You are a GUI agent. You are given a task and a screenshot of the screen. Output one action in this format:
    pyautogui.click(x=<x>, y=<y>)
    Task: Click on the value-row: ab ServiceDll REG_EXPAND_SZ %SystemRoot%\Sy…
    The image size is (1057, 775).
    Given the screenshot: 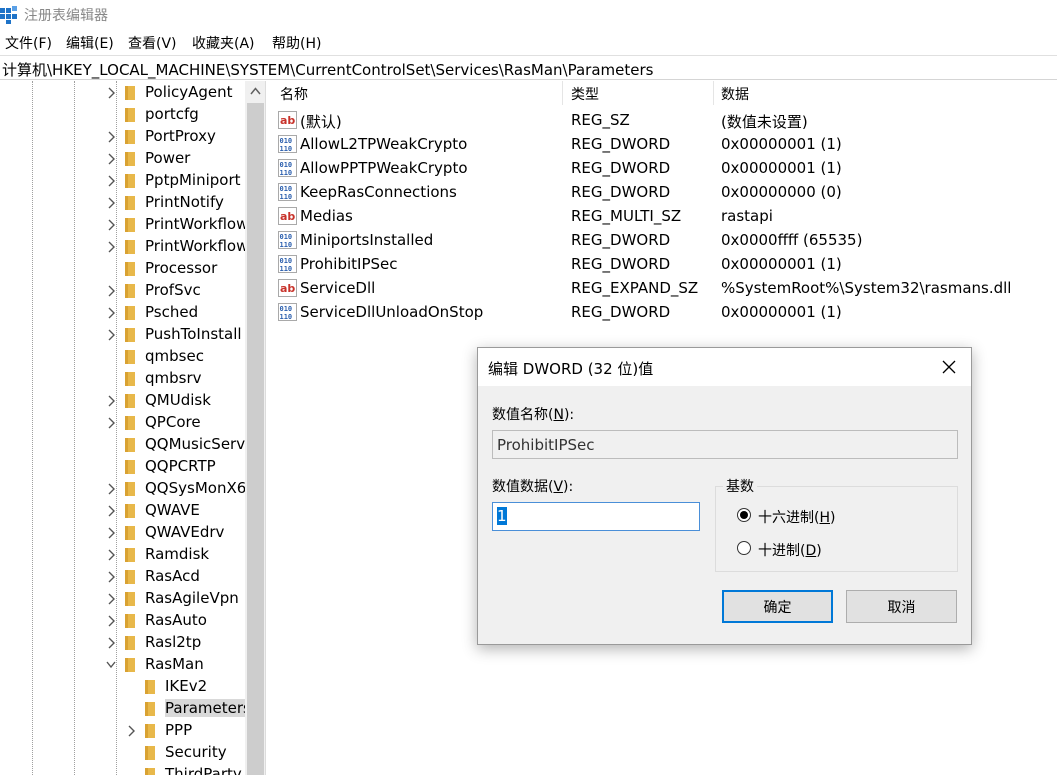 What is the action you would take?
    pyautogui.click(x=664, y=288)
    